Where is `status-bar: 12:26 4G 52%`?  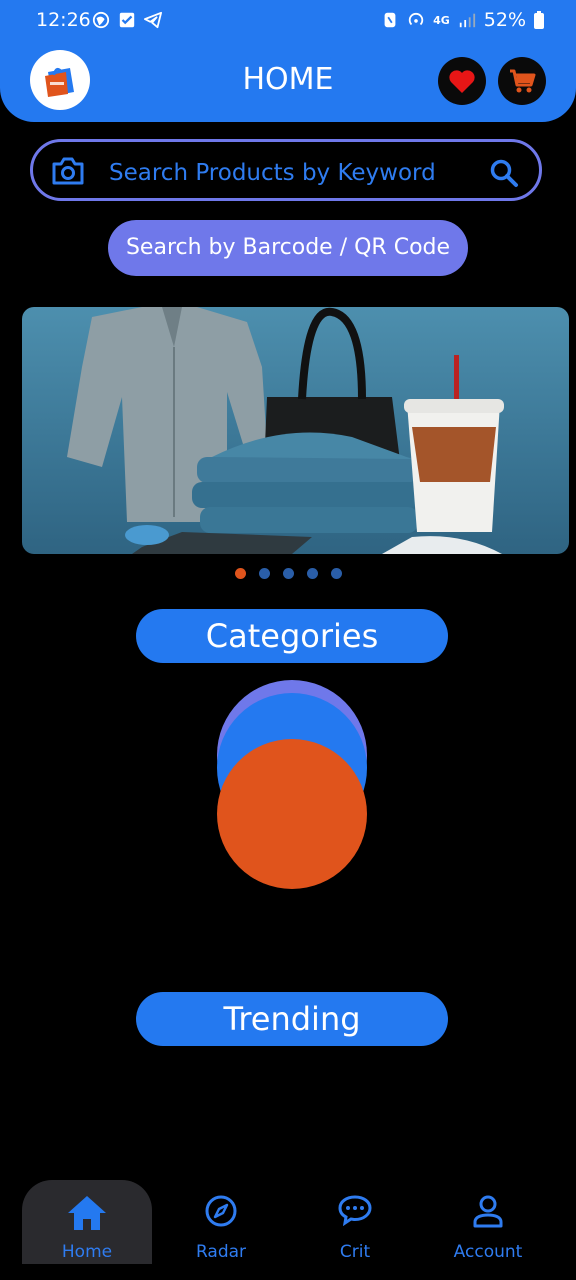 status-bar: 12:26 4G 52% is located at coordinates (288, 21).